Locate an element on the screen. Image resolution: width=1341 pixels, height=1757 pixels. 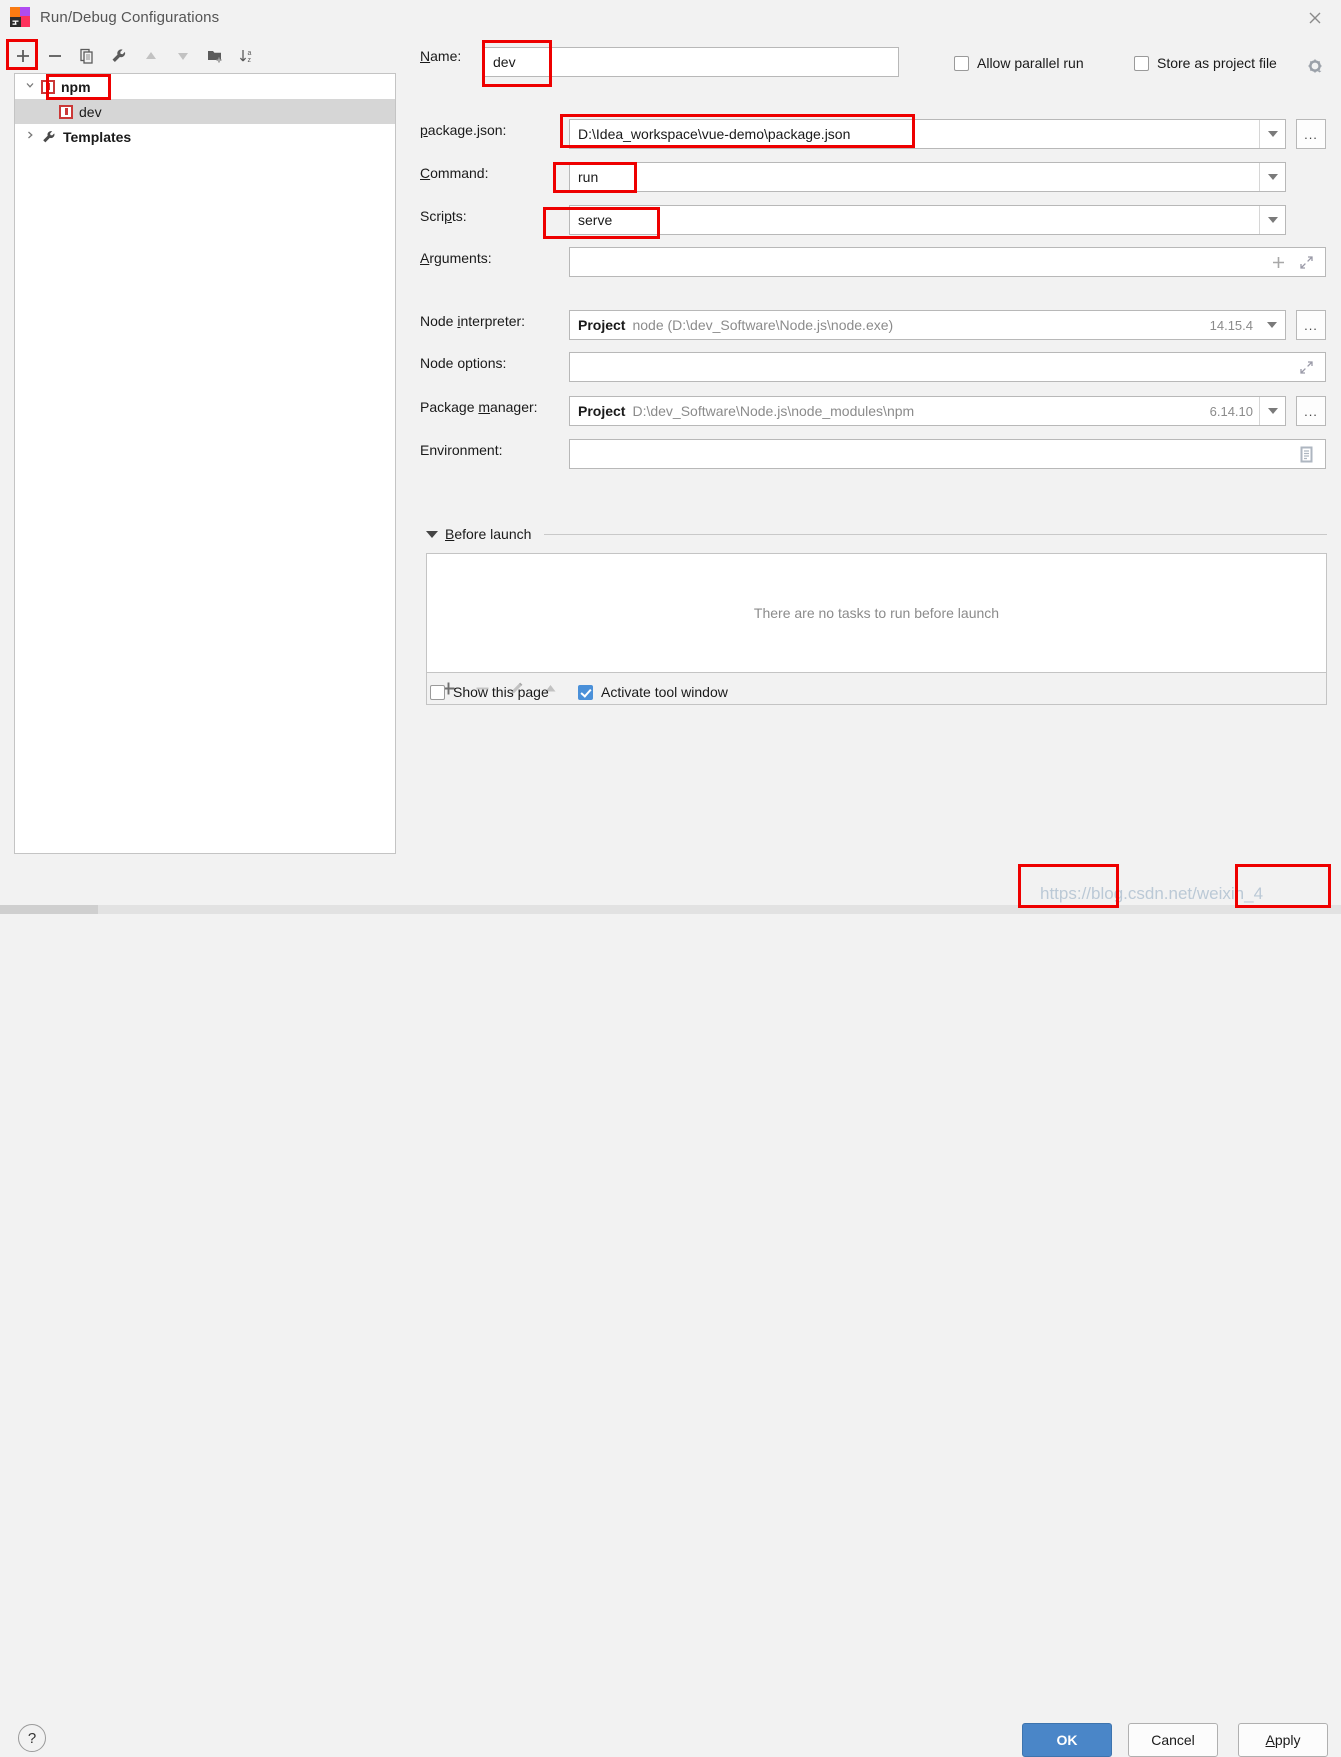
copy-icon is located at coordinates (86, 56).